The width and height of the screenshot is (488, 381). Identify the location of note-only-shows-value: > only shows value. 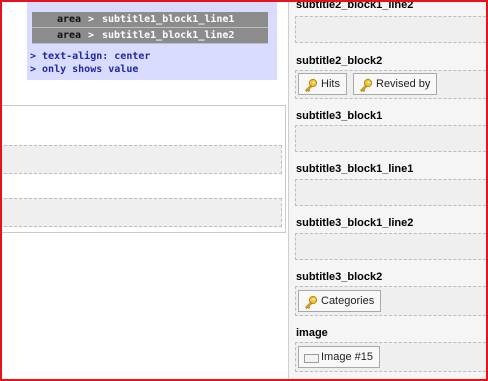
(84, 69).